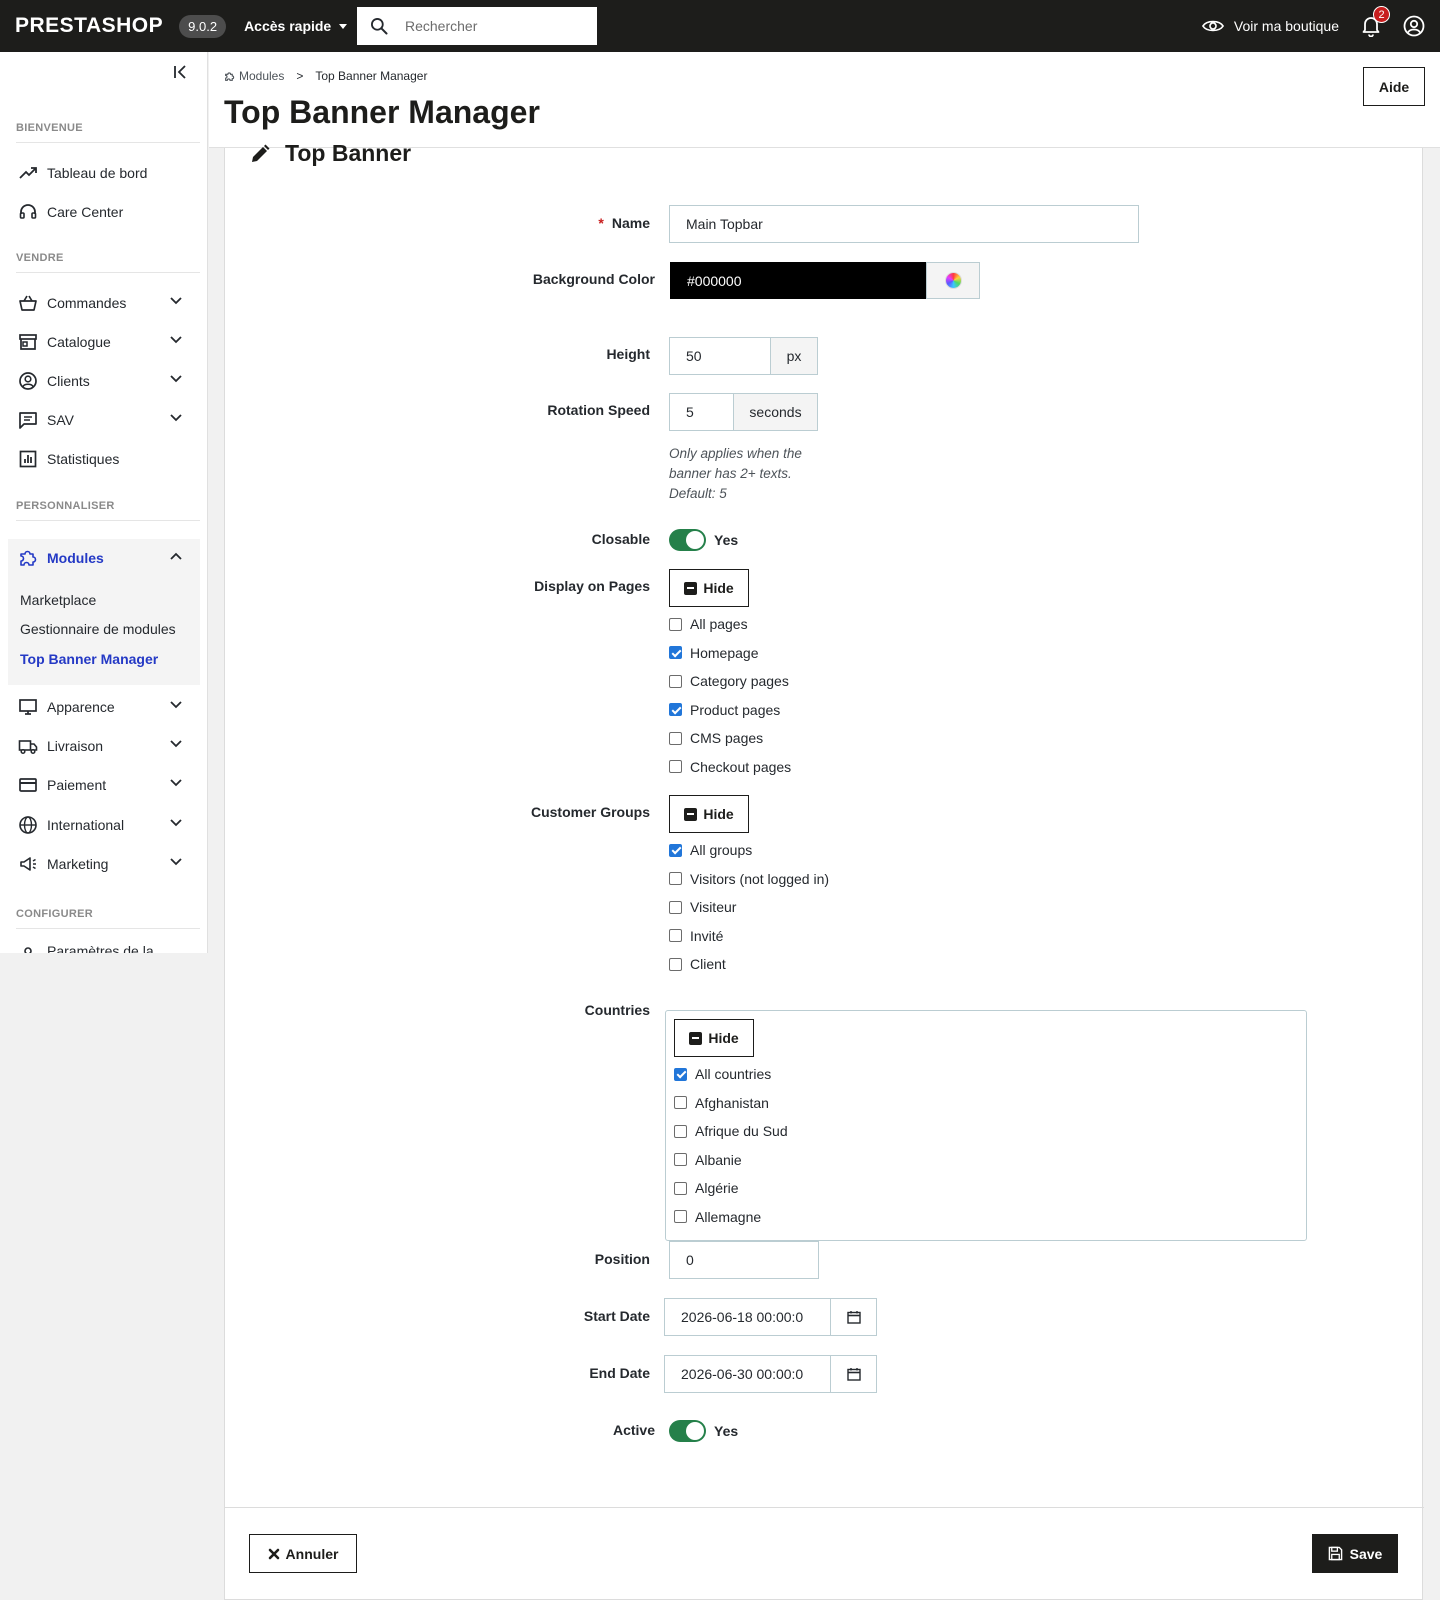 This screenshot has width=1440, height=1600. I want to click on card-footer-divider, so click(824, 1507).